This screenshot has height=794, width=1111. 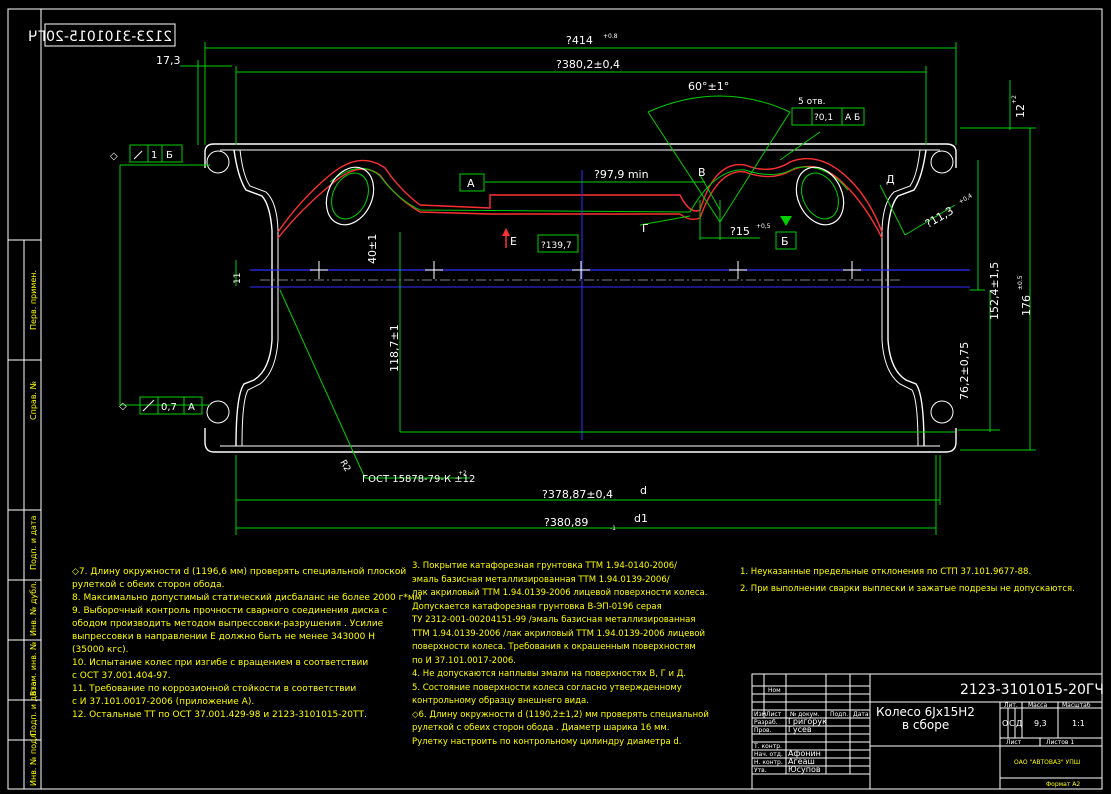 What do you see at coordinates (500, 701) in the screenshot?
I see `note-mid-line: контрольному образцу внешнего вида.` at bounding box center [500, 701].